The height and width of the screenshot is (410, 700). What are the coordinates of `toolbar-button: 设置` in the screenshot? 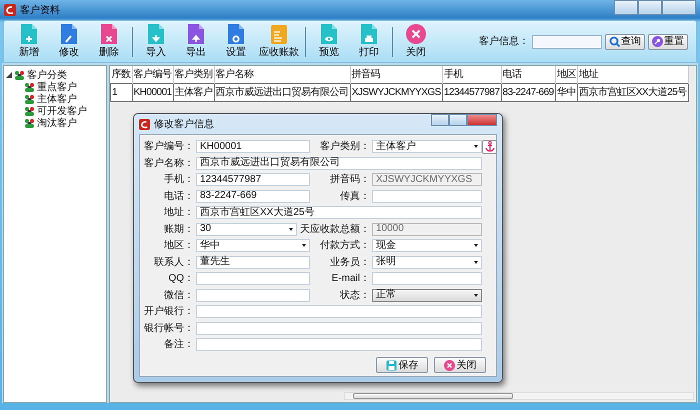 It's located at (236, 41).